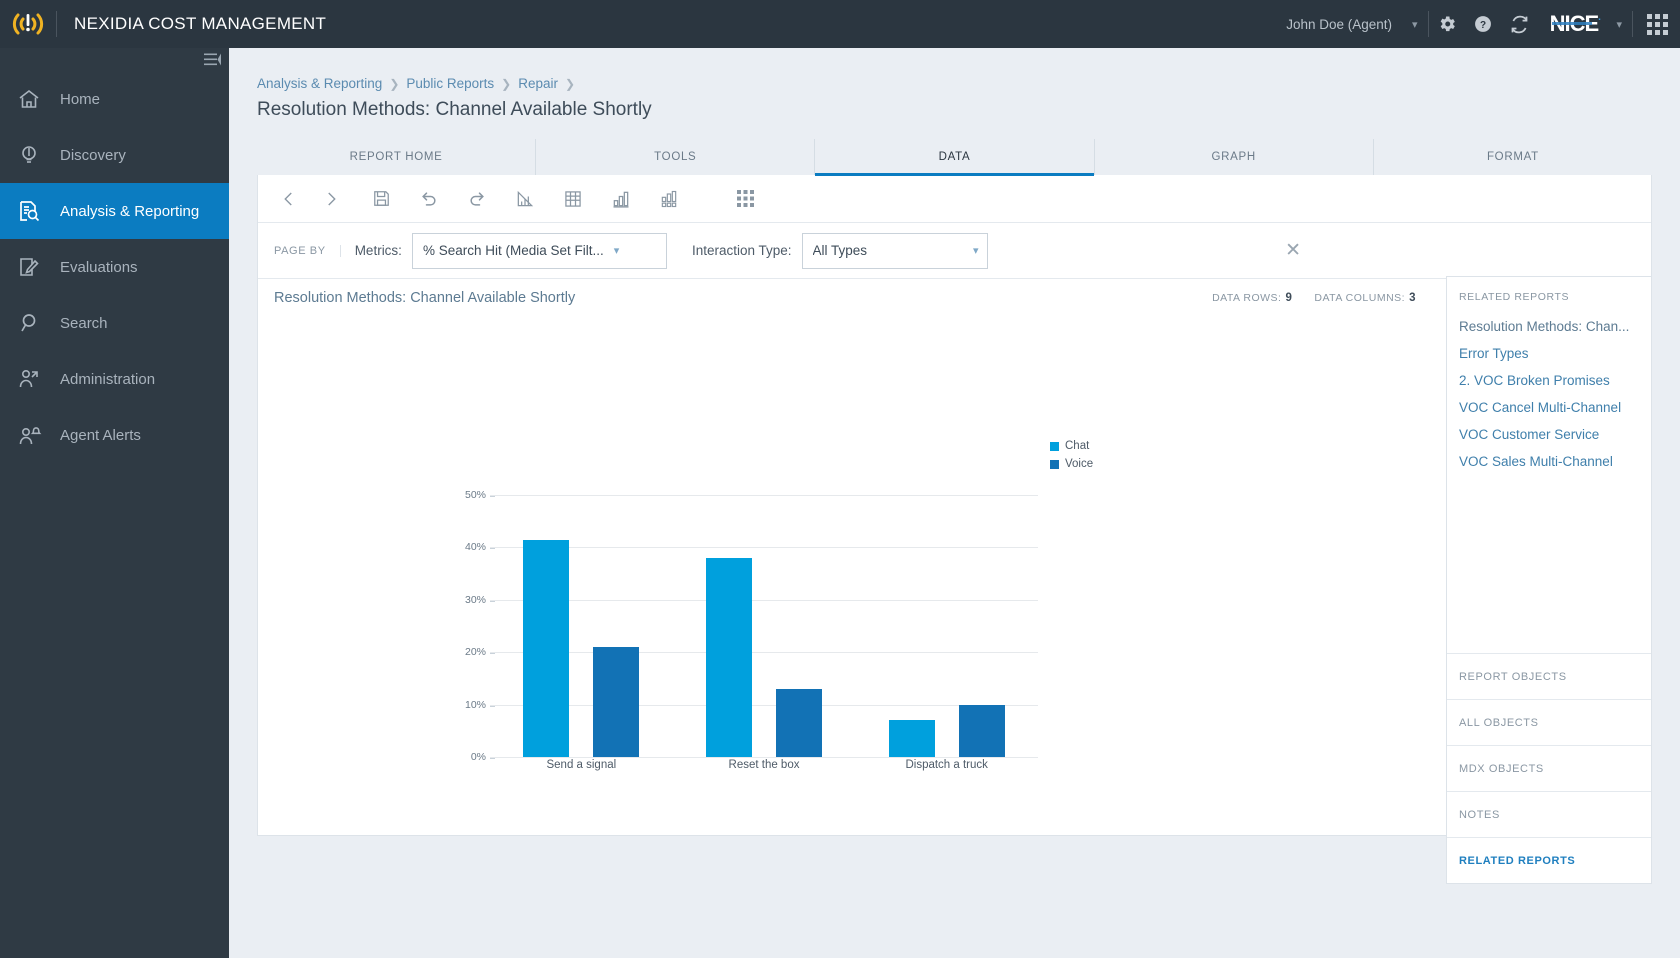 The height and width of the screenshot is (958, 1680). Describe the element at coordinates (38, 211) in the screenshot. I see `document-search-icon` at that location.